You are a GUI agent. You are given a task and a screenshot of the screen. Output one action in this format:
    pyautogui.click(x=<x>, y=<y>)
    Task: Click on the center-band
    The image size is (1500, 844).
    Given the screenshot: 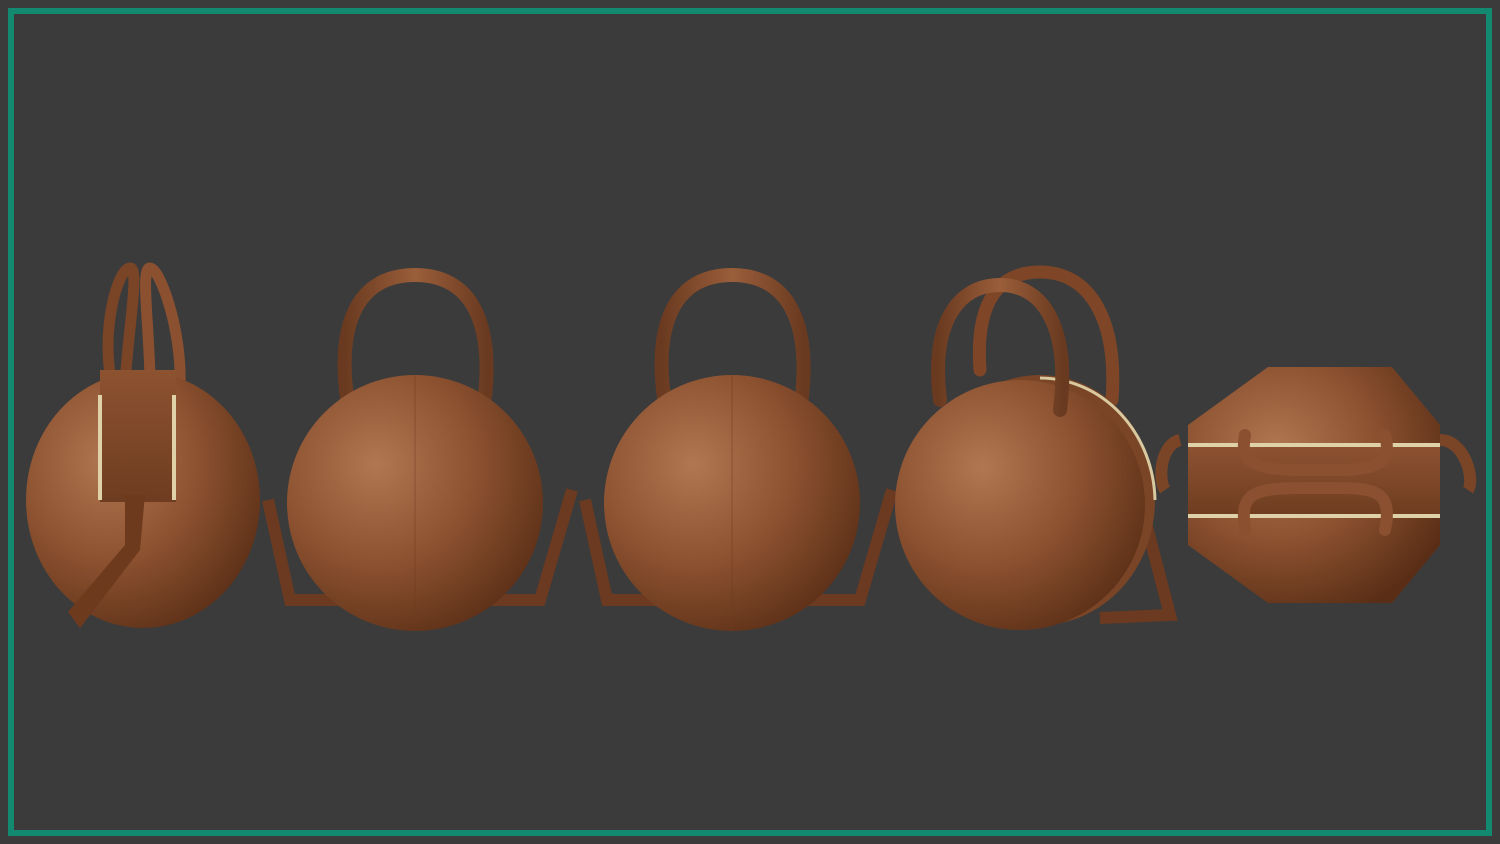 What is the action you would take?
    pyautogui.click(x=1314, y=481)
    